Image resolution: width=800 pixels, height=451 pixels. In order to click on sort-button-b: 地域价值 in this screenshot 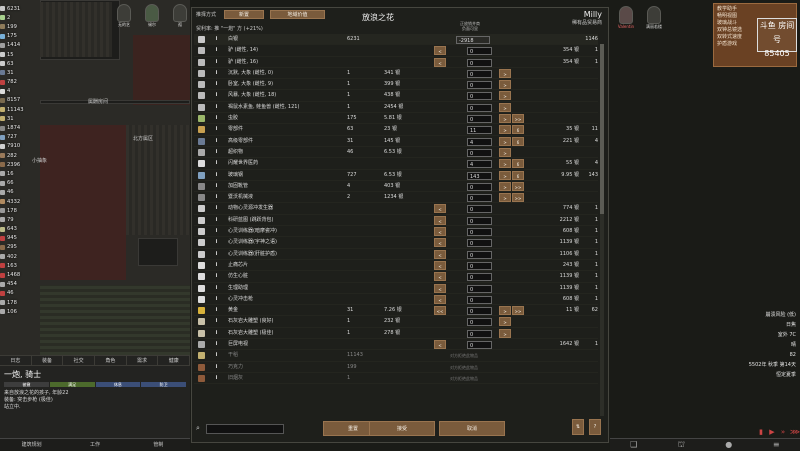, I will do `click(297, 14)`.